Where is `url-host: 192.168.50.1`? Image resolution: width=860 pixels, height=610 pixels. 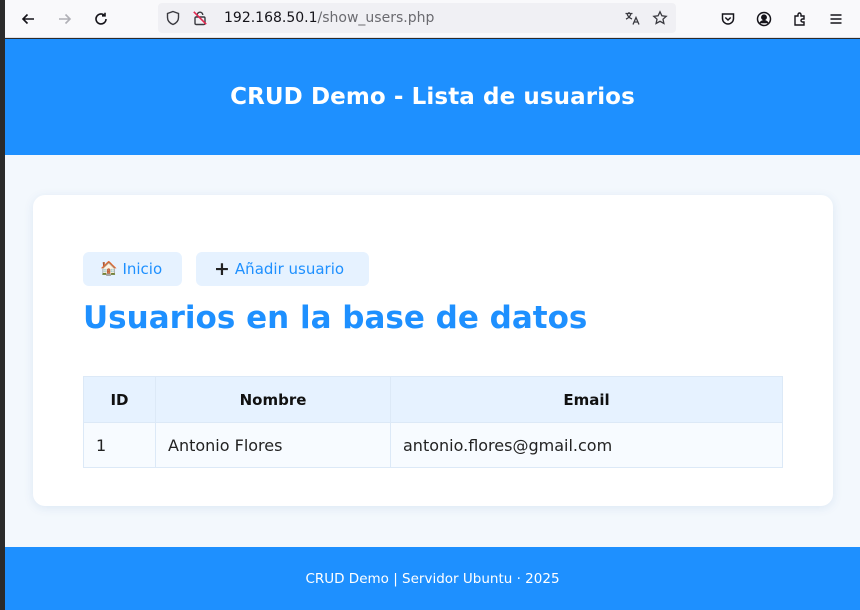 url-host: 192.168.50.1 is located at coordinates (271, 18).